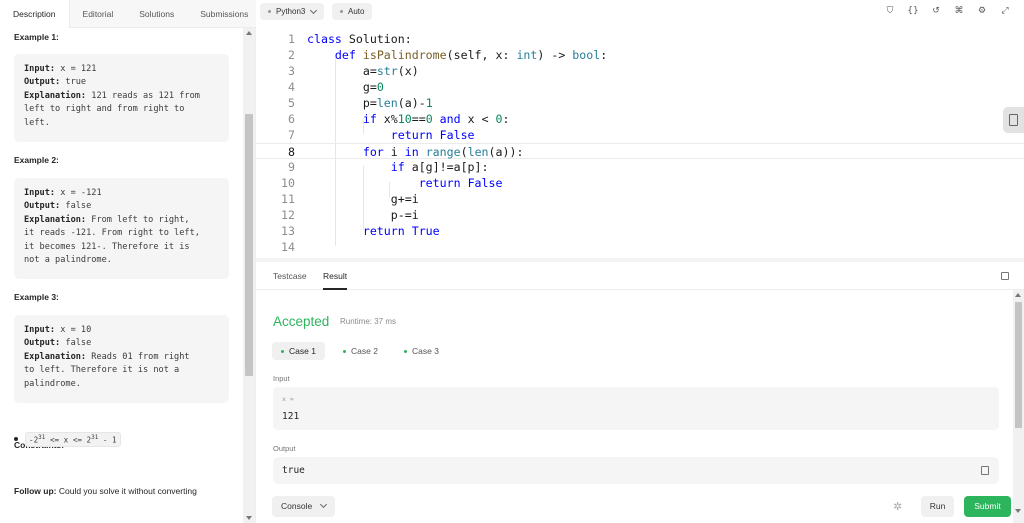 This screenshot has width=1024, height=523. I want to click on console-button: Console, so click(303, 506).